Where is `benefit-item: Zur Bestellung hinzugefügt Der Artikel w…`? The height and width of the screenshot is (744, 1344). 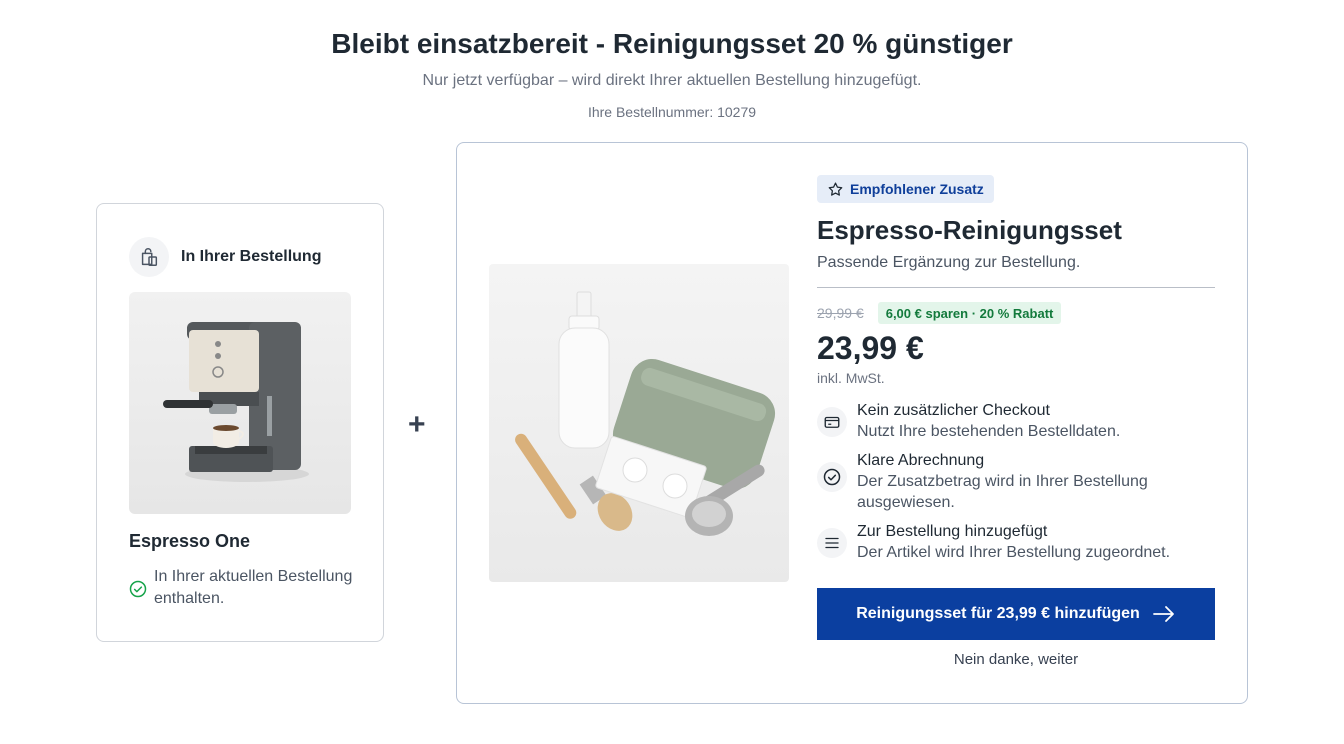 benefit-item: Zur Bestellung hinzugefügt Der Artikel w… is located at coordinates (1016, 542).